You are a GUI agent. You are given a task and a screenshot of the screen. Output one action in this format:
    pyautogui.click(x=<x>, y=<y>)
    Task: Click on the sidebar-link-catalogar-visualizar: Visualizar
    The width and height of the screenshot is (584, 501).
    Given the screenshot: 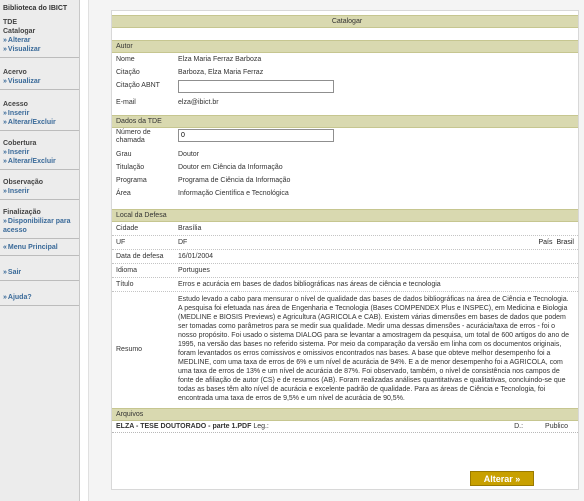 What is the action you would take?
    pyautogui.click(x=40, y=49)
    